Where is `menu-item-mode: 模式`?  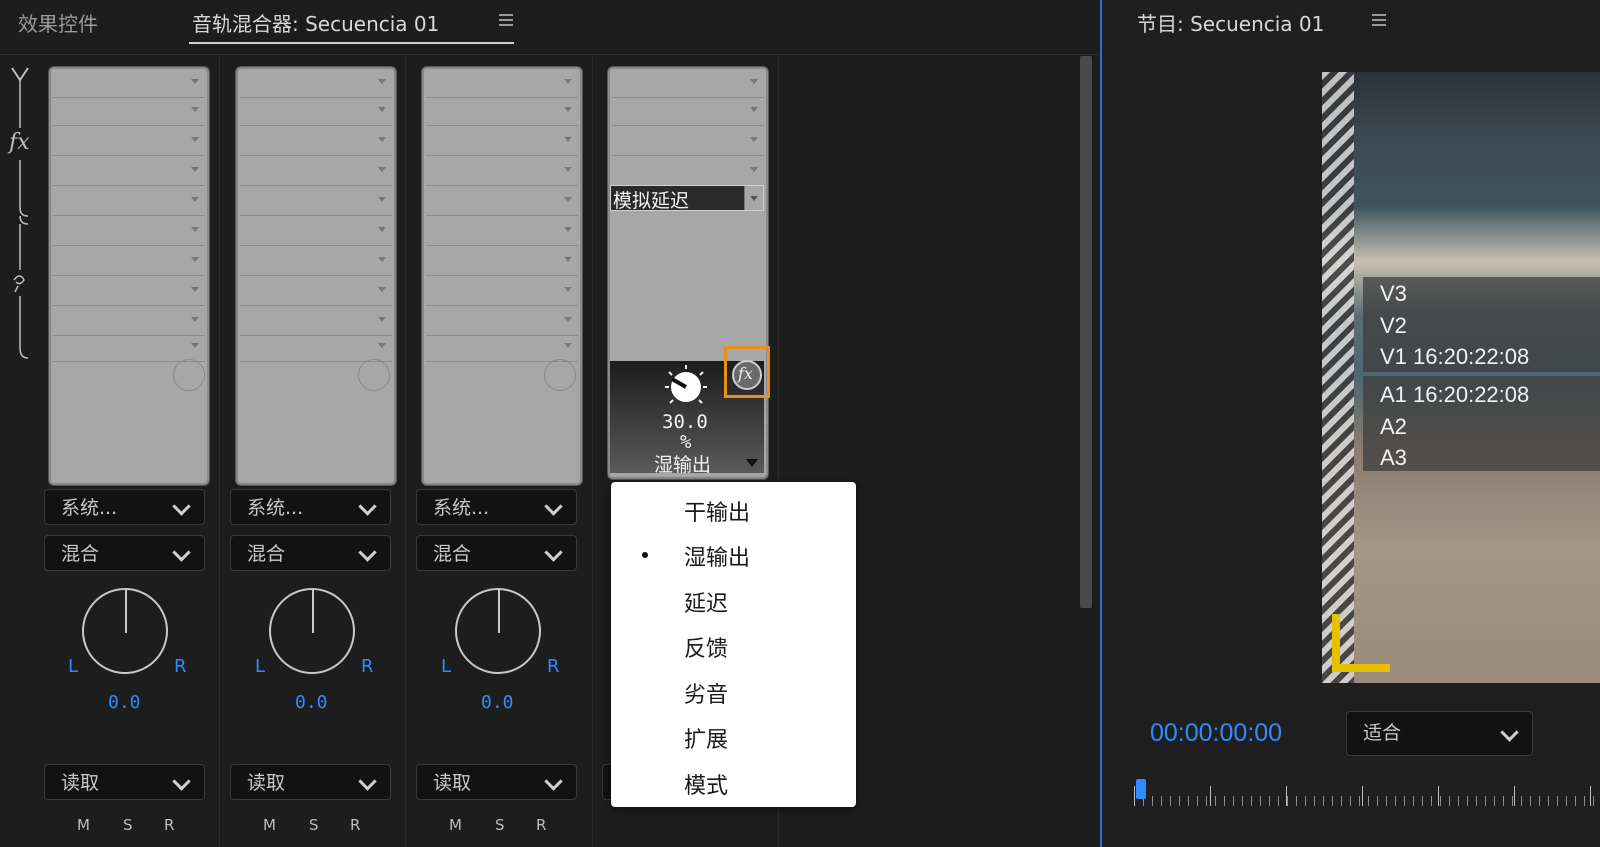 menu-item-mode: 模式 is located at coordinates (706, 784).